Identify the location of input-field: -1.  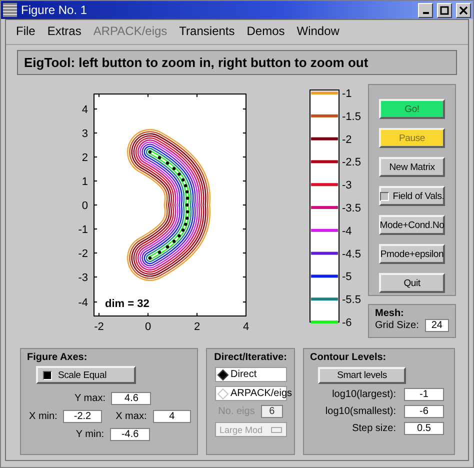
(424, 394).